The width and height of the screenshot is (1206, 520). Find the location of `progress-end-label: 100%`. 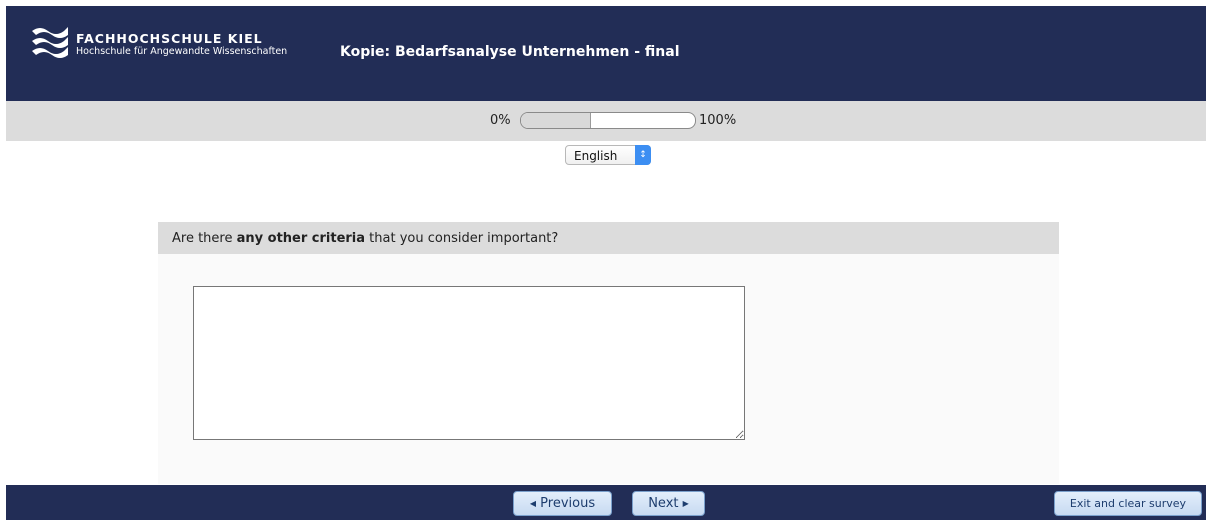

progress-end-label: 100% is located at coordinates (718, 120).